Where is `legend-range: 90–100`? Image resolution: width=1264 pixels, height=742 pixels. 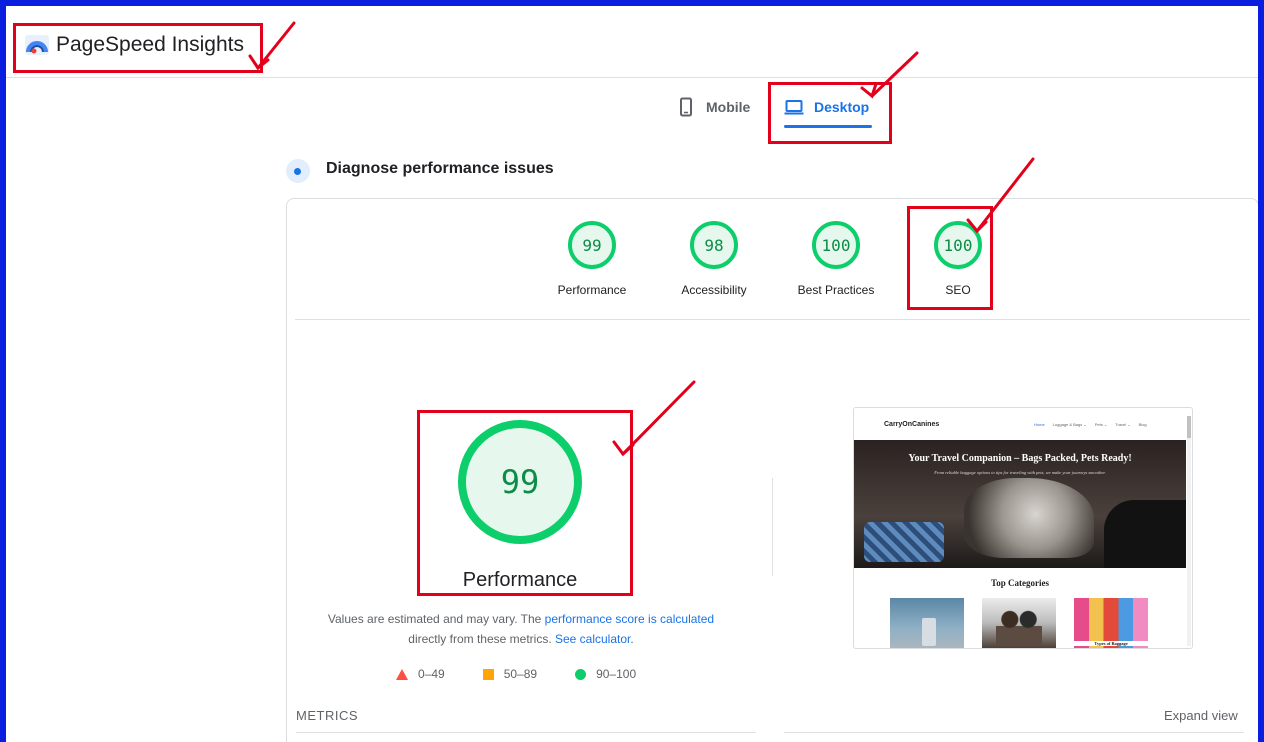
legend-range: 90–100 is located at coordinates (616, 674).